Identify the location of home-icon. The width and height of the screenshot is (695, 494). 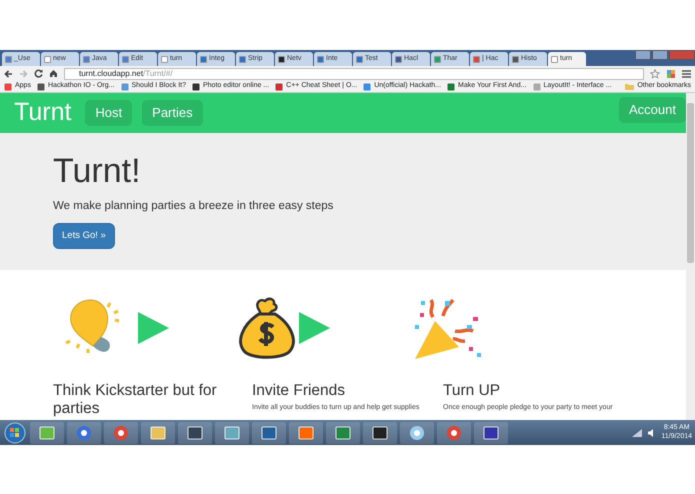
(53, 73).